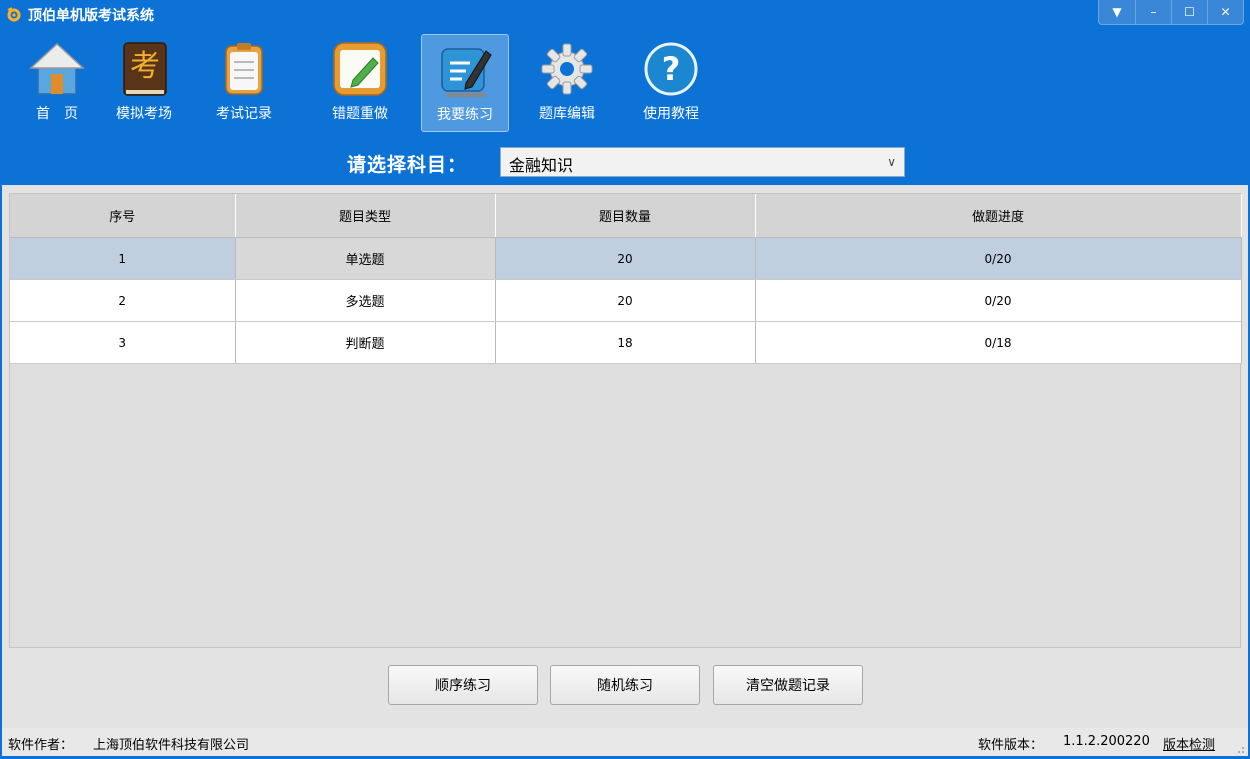 Image resolution: width=1250 pixels, height=759 pixels. What do you see at coordinates (244, 114) in the screenshot?
I see `toolbar-label-exam-records: 考试记录` at bounding box center [244, 114].